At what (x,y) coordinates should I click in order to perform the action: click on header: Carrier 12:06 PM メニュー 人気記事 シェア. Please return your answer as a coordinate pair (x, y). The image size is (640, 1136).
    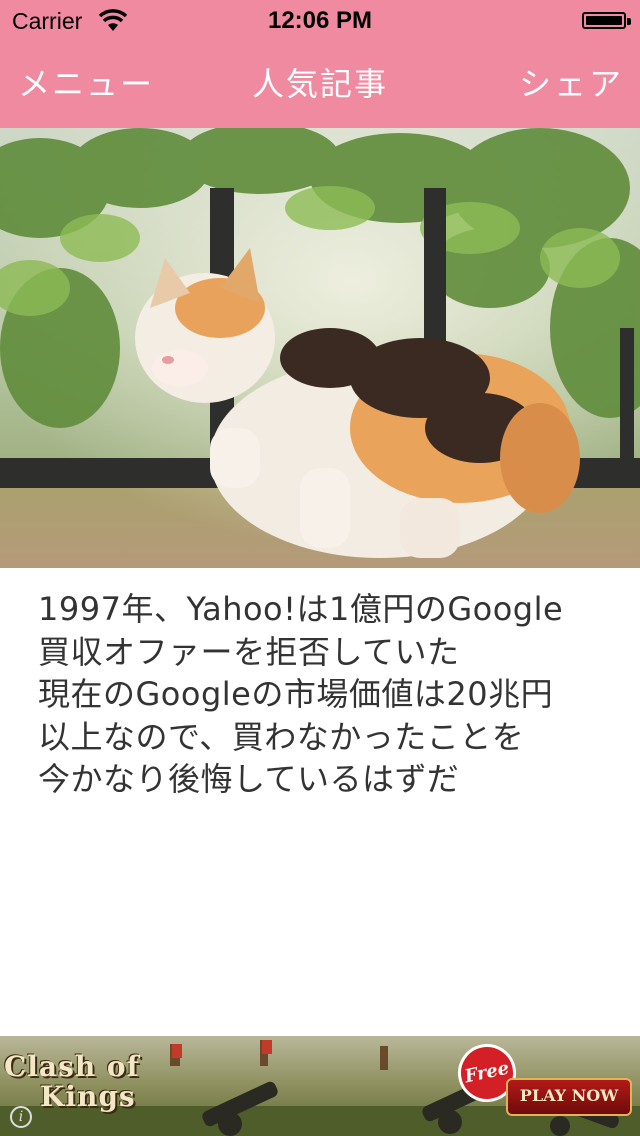
    Looking at the image, I should click on (320, 64).